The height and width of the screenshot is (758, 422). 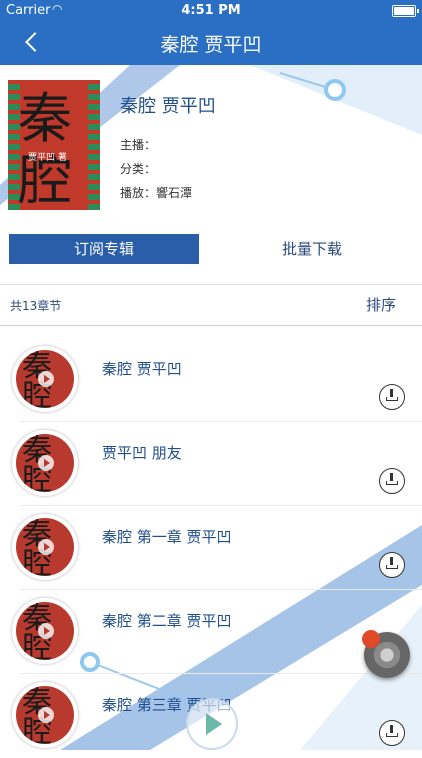 I want to click on track-title: 秦腔 贾平凹, so click(x=142, y=369).